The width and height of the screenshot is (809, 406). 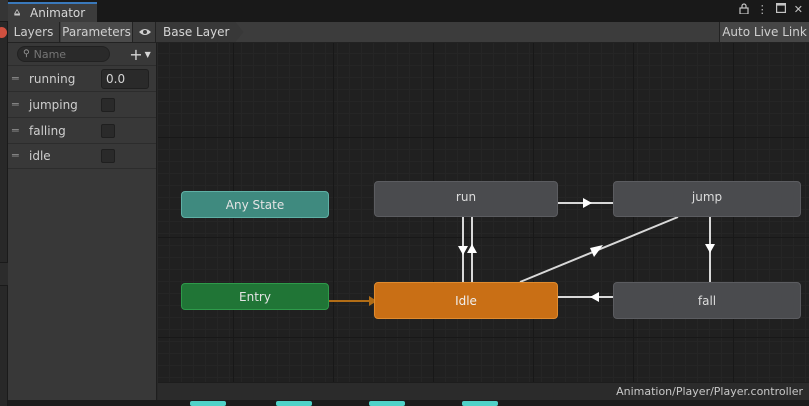 What do you see at coordinates (709, 391) in the screenshot?
I see `controller-path: Animation/Player/Player.controller` at bounding box center [709, 391].